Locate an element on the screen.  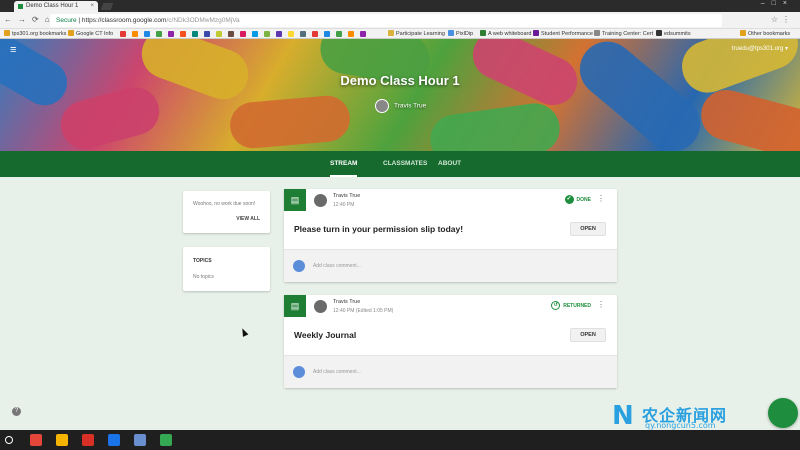
post-title: Weekly Journal is located at coordinates (325, 335).